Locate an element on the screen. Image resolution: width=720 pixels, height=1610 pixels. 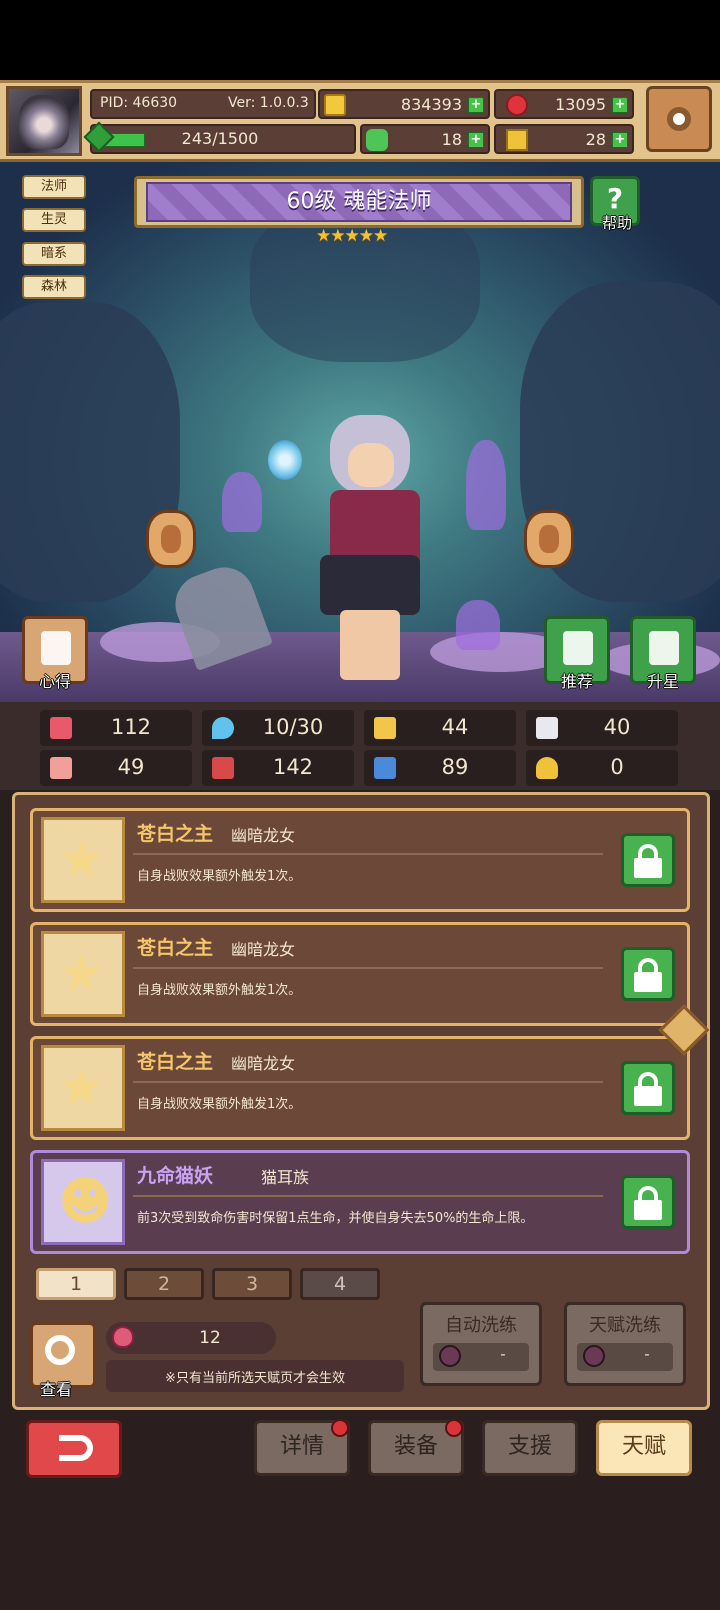
hero-title: 60级 魂能法师 is located at coordinates (359, 201).